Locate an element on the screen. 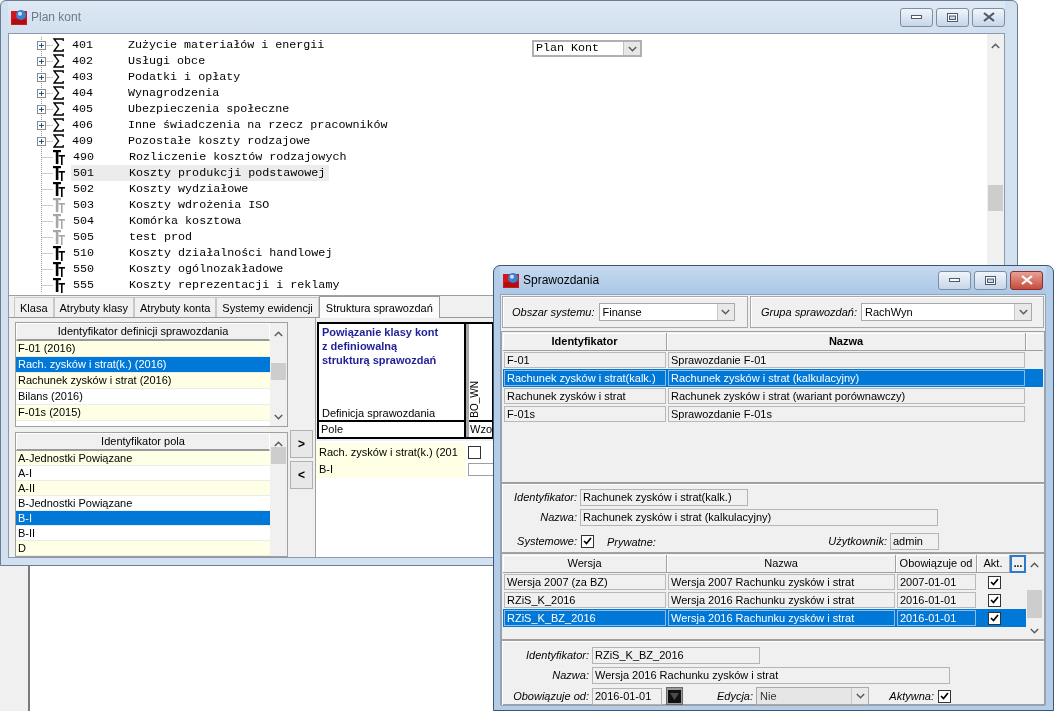 The height and width of the screenshot is (711, 1054). text-field: 2016-01-01 is located at coordinates (627, 696).